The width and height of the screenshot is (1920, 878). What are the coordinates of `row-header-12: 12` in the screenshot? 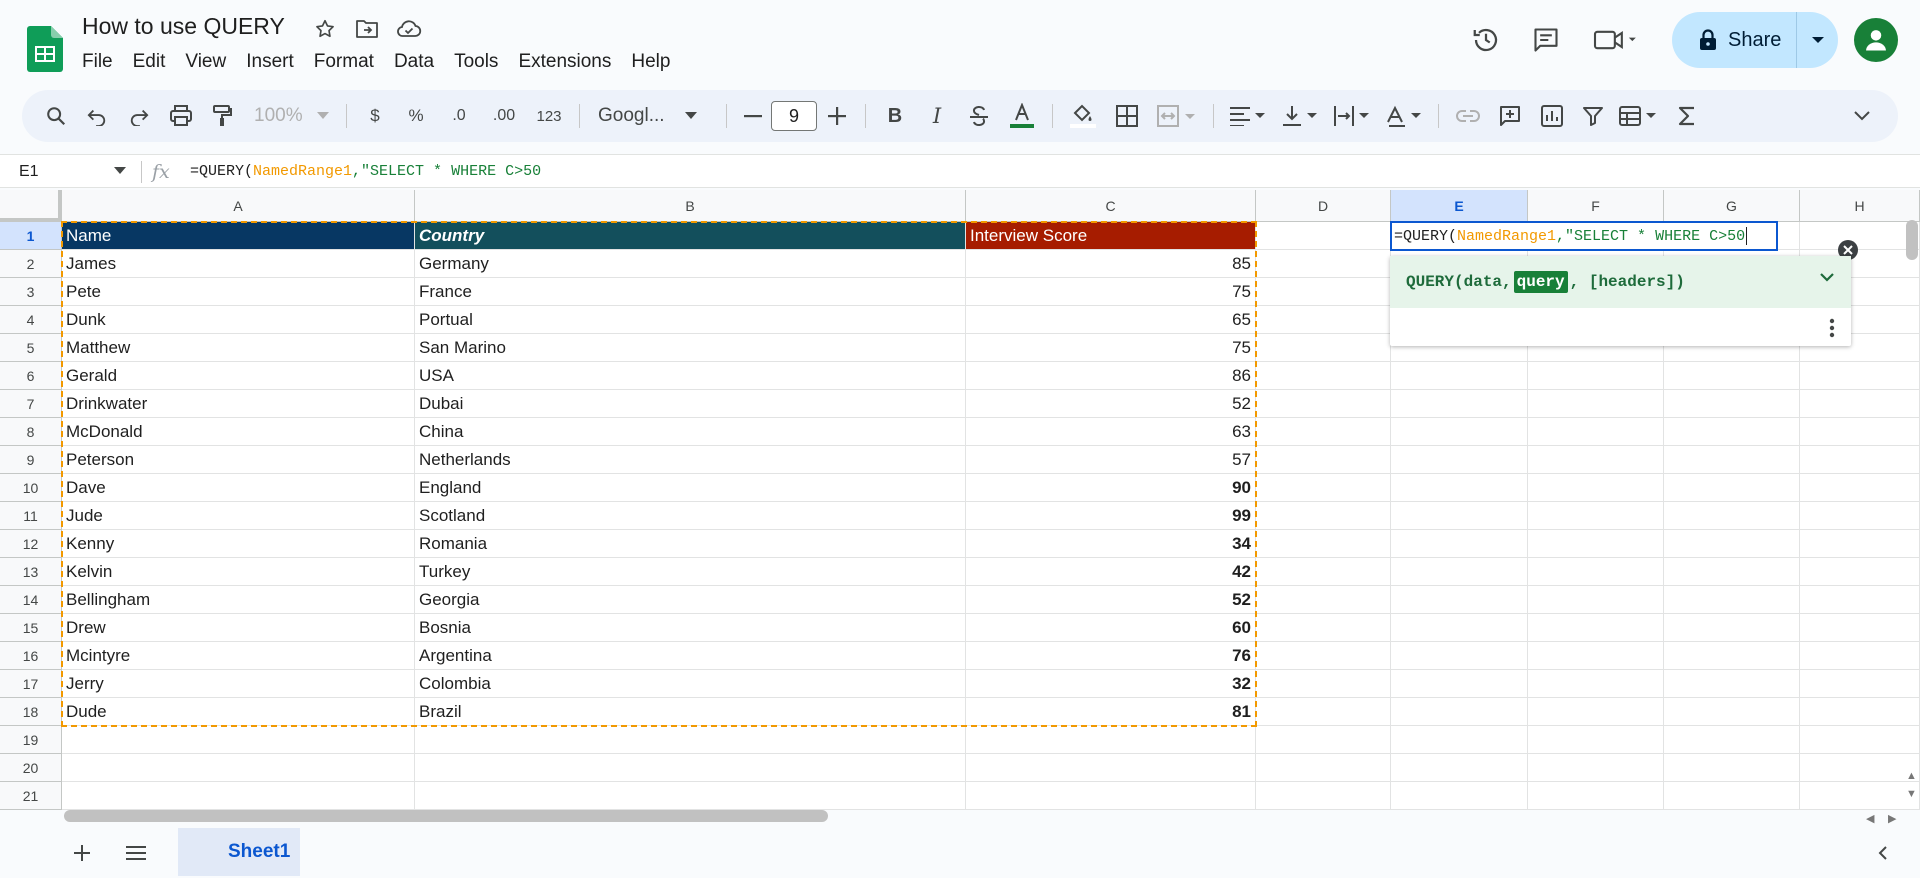 It's located at (31, 544).